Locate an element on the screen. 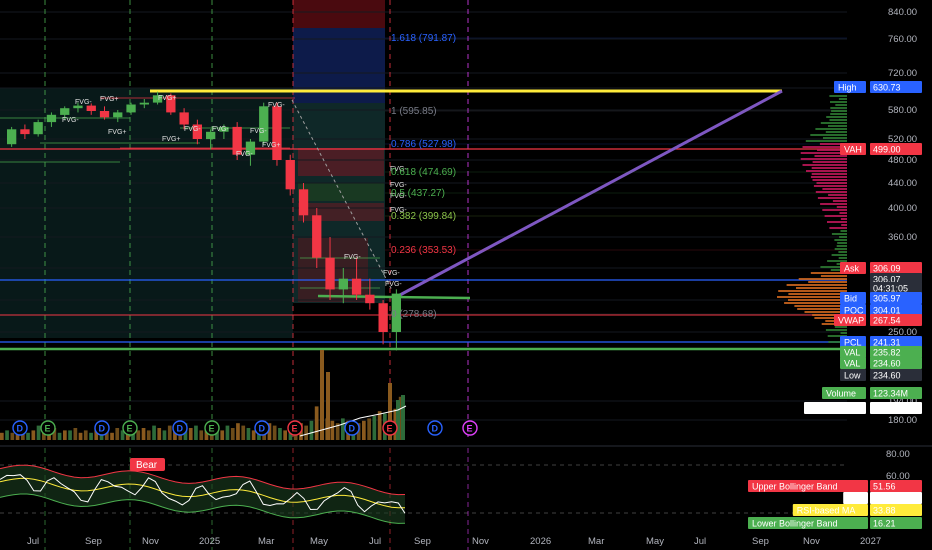 This screenshot has height=550, width=932. y-tick-label: 480.00 is located at coordinates (902, 160).